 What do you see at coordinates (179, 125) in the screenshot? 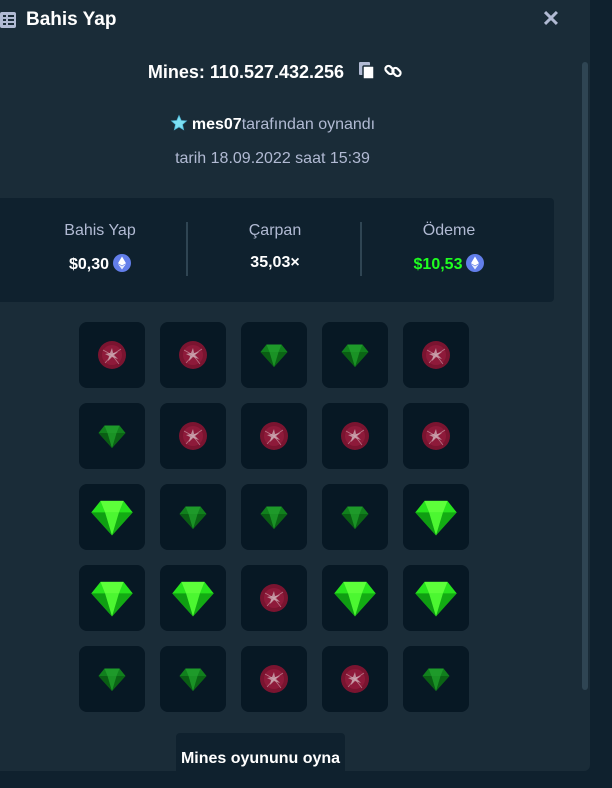
I see `star-icon` at bounding box center [179, 125].